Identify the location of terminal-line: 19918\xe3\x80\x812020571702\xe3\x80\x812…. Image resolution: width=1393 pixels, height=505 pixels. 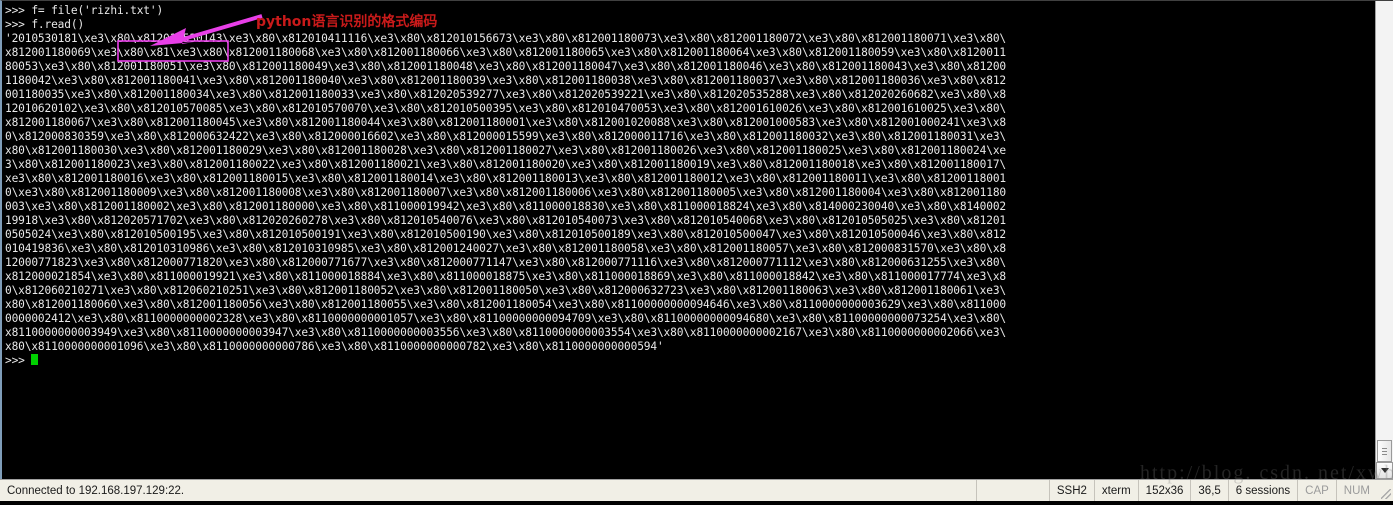
(505, 220).